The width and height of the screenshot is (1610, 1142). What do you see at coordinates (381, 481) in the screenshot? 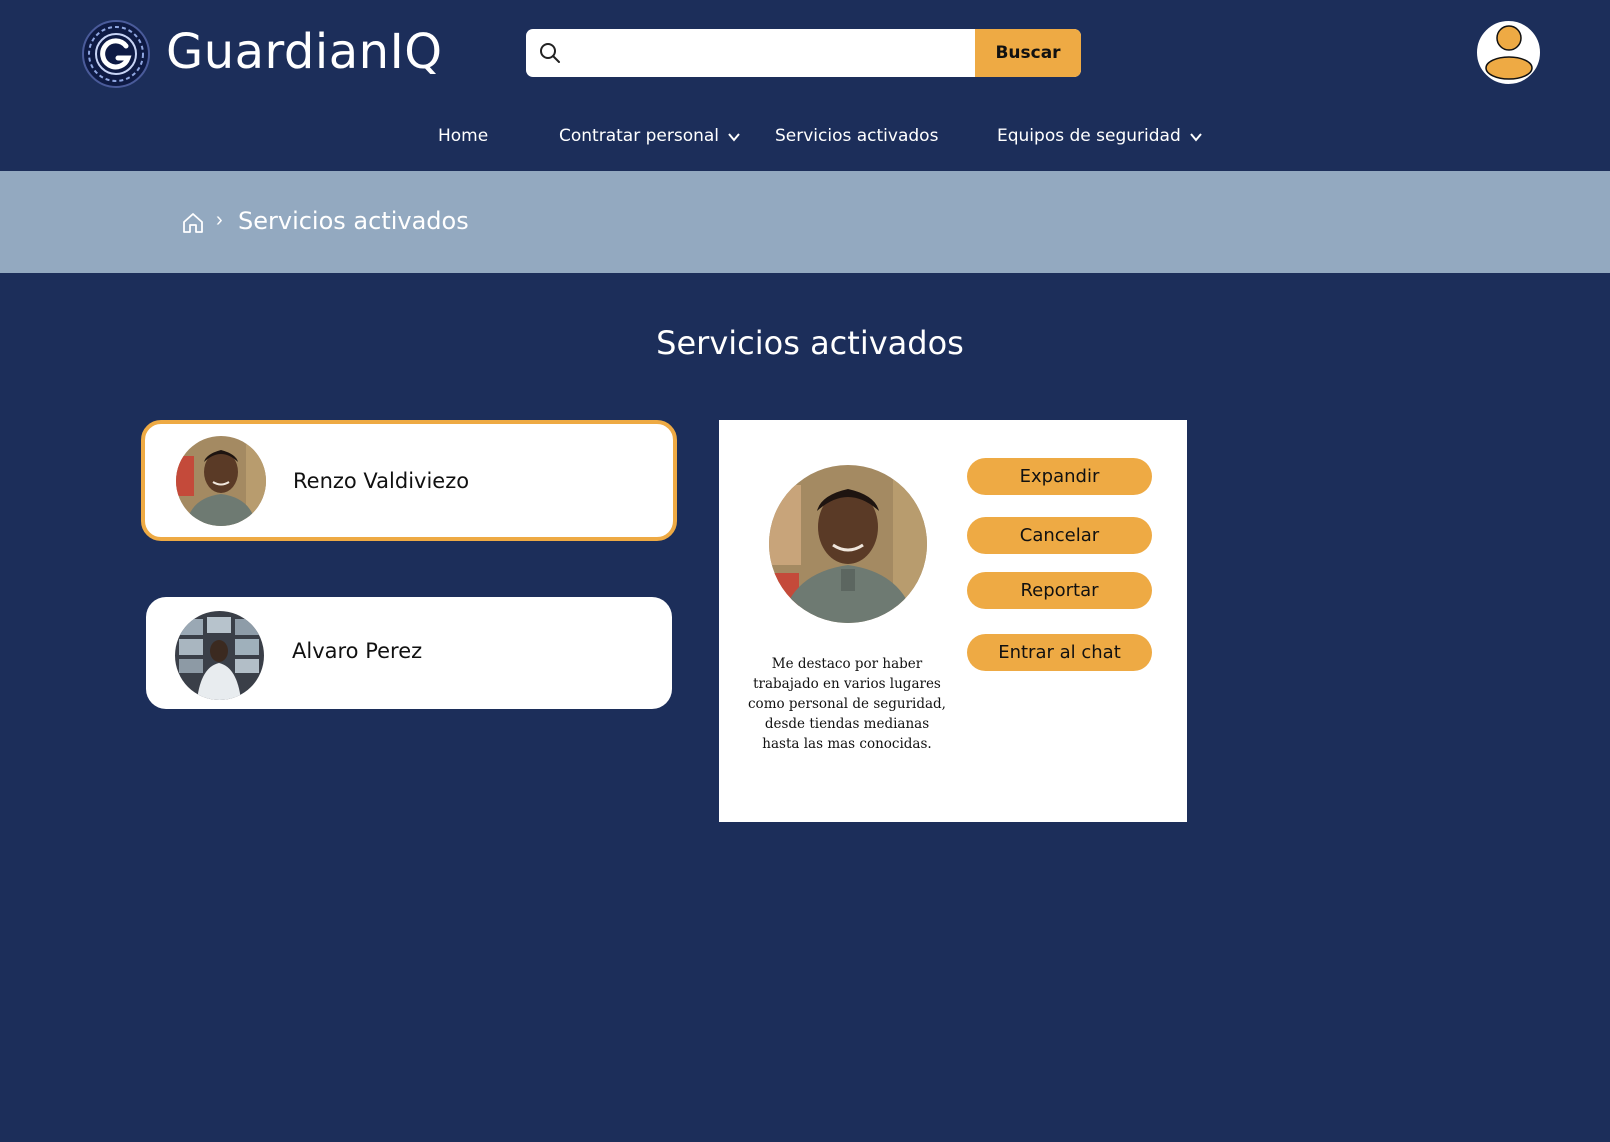
I see `person-name: Renzo Valdiviezo` at bounding box center [381, 481].